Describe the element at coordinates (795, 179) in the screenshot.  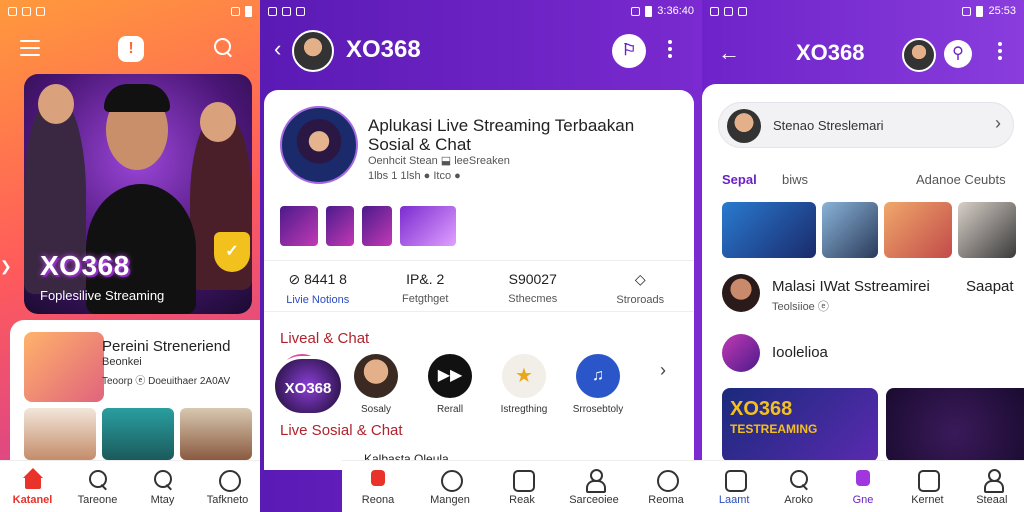
I see `tab: biws` at that location.